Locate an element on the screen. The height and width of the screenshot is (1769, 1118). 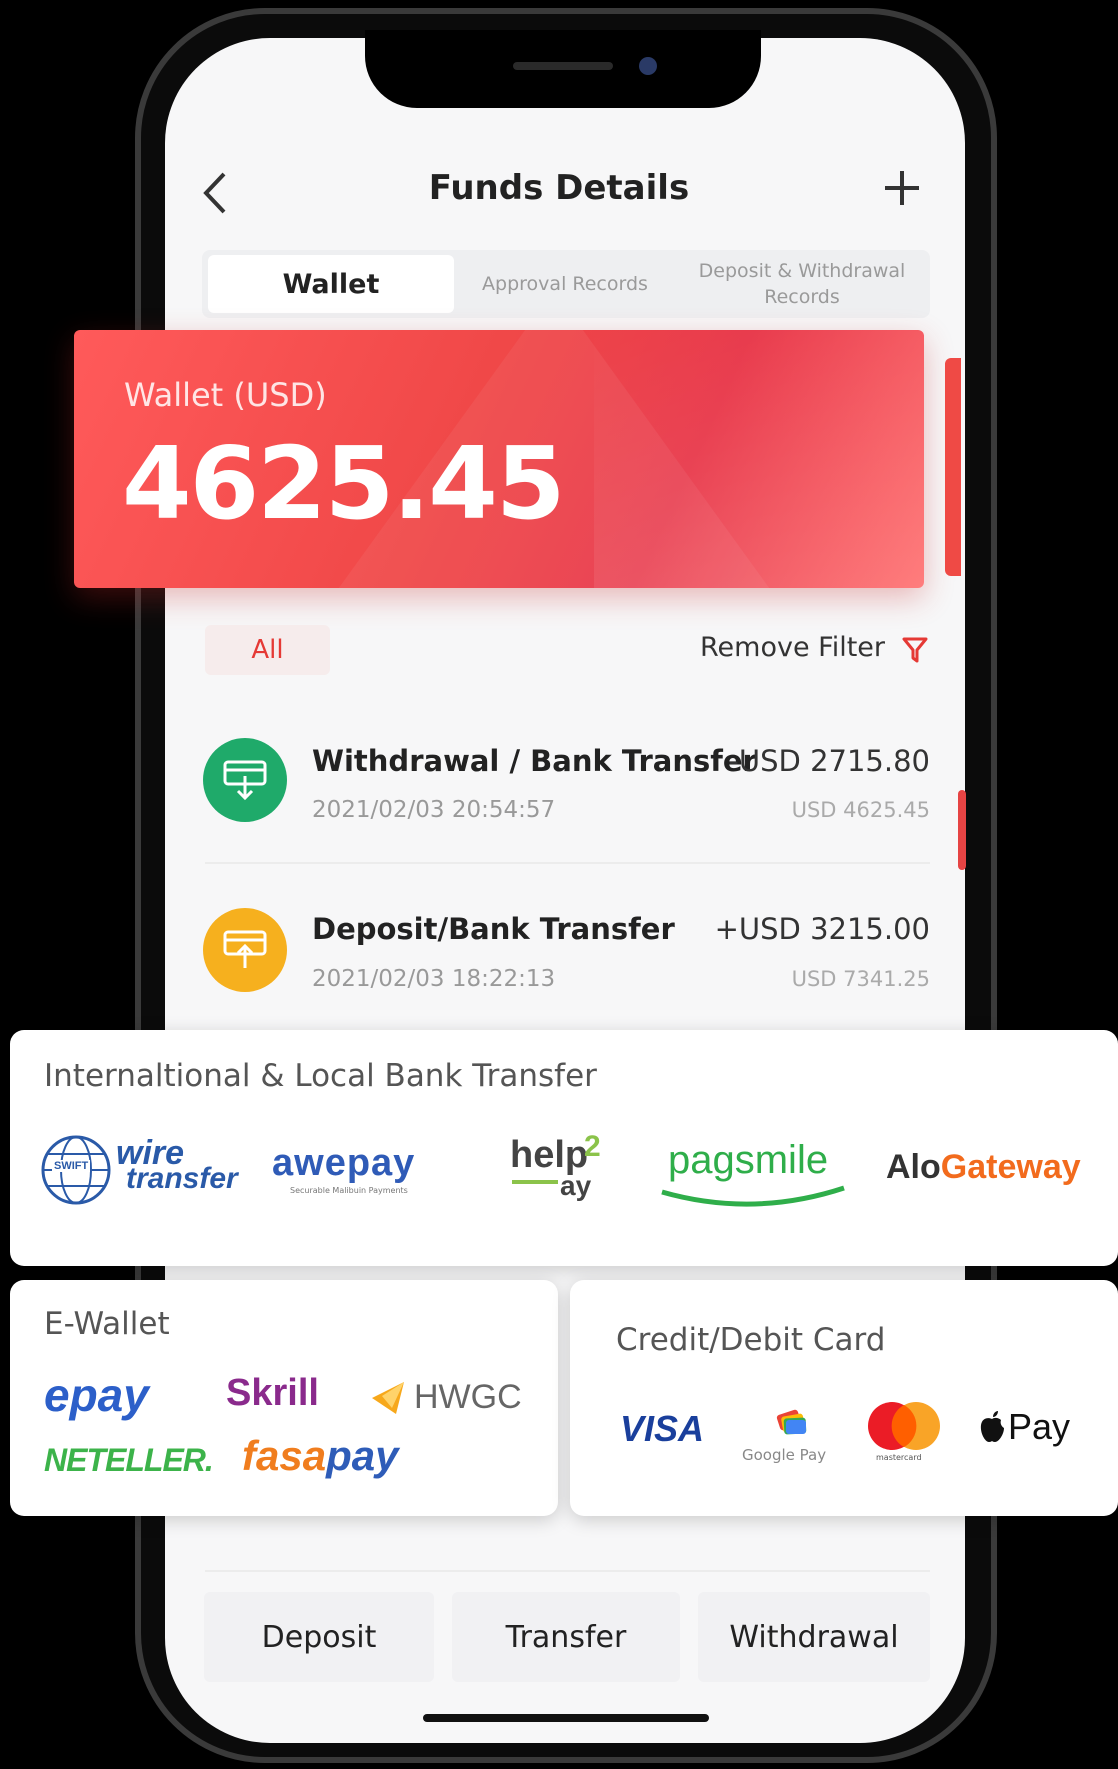
help2pay-logo: help 2 ay is located at coordinates (555, 1165).